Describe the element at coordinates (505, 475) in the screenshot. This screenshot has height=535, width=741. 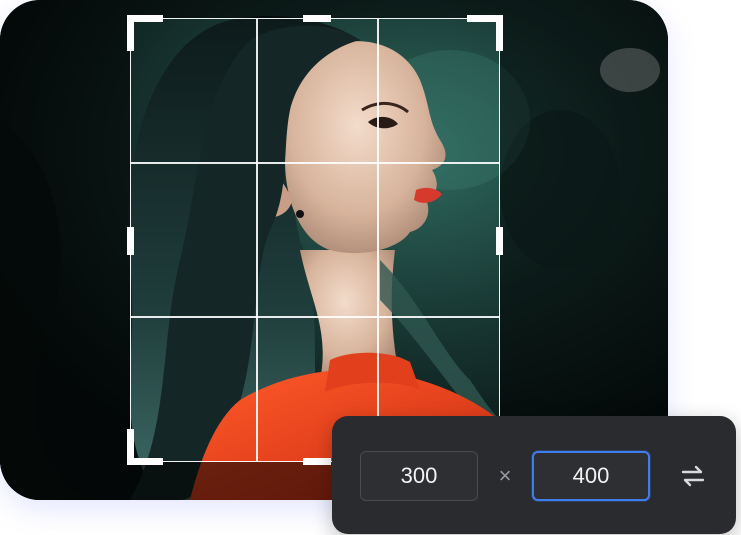
I see `times-symbol: ×` at that location.